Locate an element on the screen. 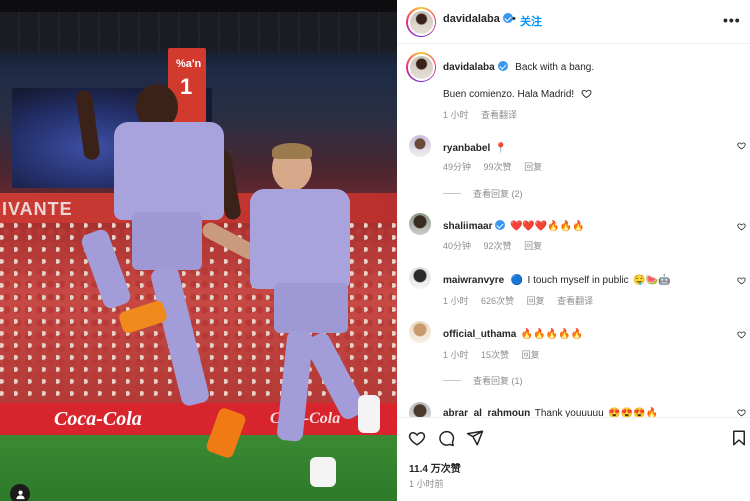 The height and width of the screenshot is (501, 750). more-options-button: ••• is located at coordinates (732, 20).